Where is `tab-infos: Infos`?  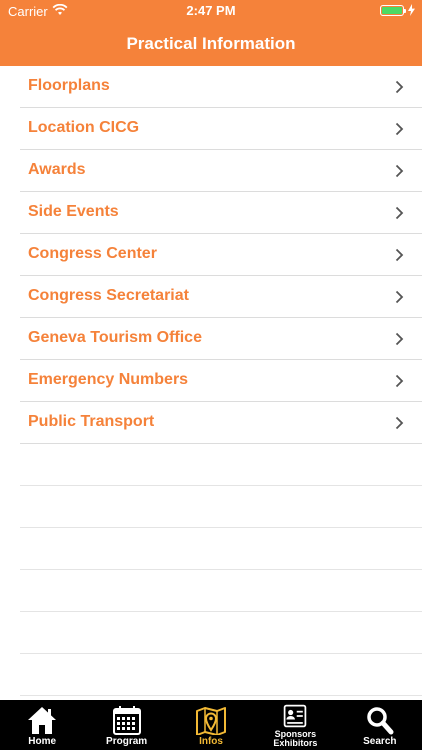 tab-infos: Infos is located at coordinates (211, 725).